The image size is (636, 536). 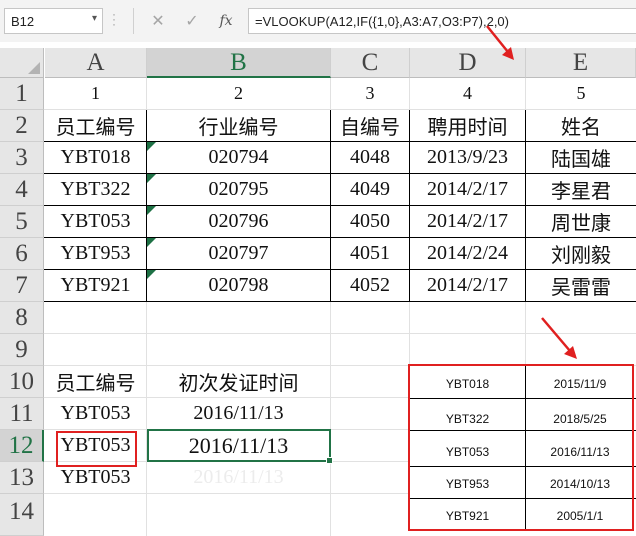 What do you see at coordinates (531, 192) in the screenshot?
I see `annotation-arrows` at bounding box center [531, 192].